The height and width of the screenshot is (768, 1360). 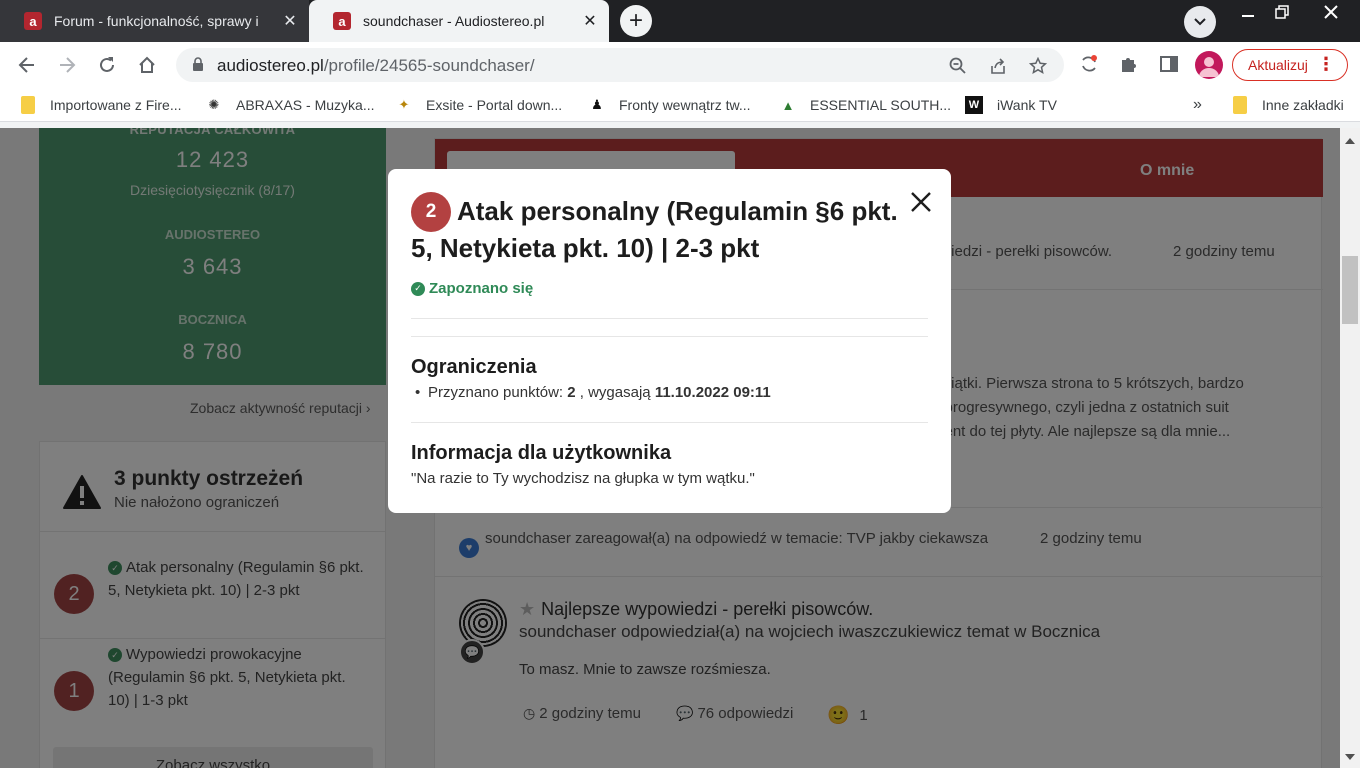 I want to click on share-icon, so click(x=998, y=66).